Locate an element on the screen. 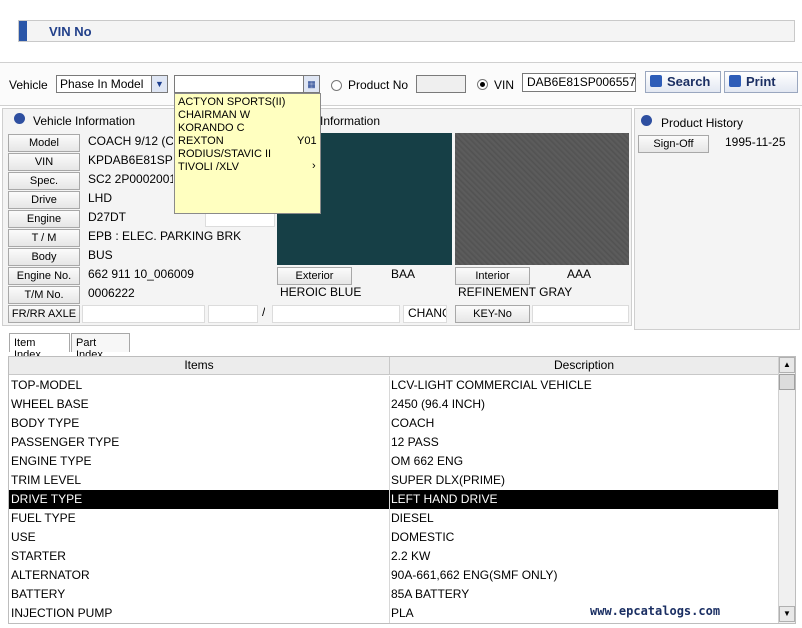 Image resolution: width=802 pixels, height=628 pixels. tab-item-index: Item Index is located at coordinates (39, 347).